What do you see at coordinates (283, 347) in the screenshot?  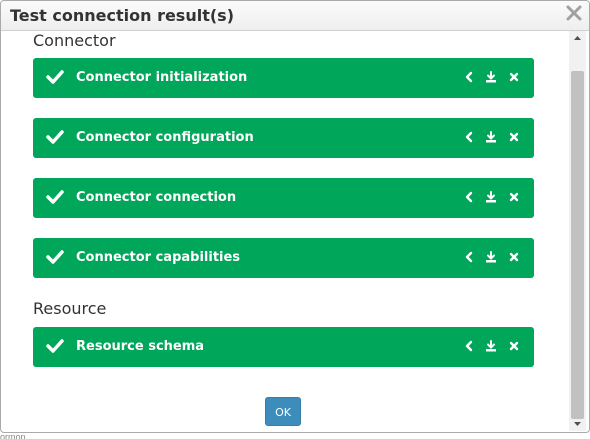 I see `result-item-resource-schema: Resource schema` at bounding box center [283, 347].